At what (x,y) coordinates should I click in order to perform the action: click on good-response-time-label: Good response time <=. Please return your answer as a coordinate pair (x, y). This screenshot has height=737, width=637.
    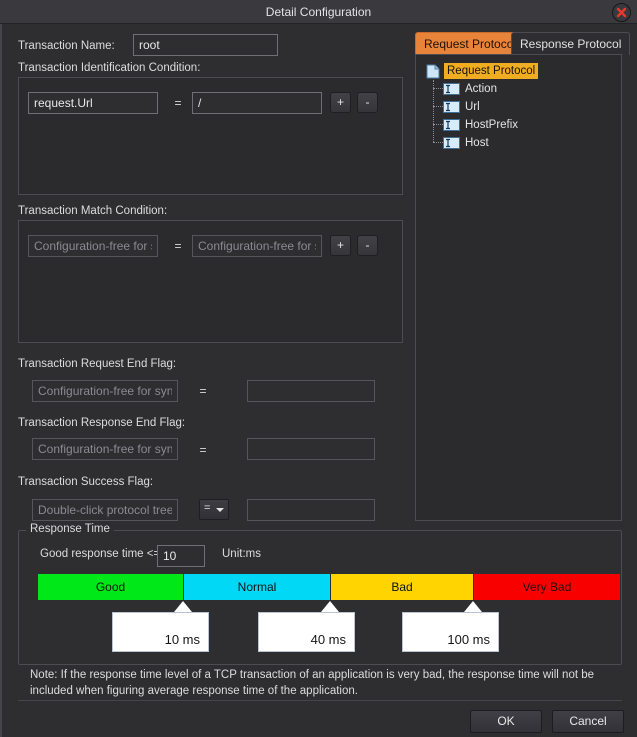
    Looking at the image, I should click on (100, 554).